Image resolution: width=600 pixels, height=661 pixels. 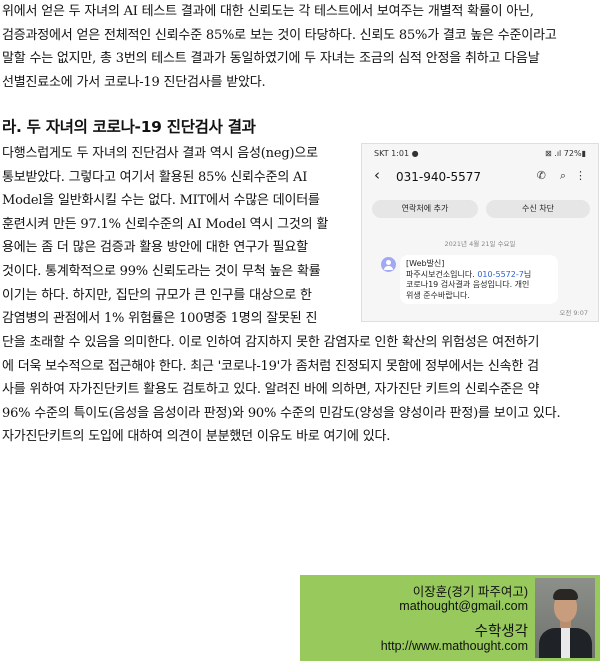 What do you see at coordinates (468, 284) in the screenshot?
I see `message-line: 코로나19 검사결과 음성입니다. 개인` at bounding box center [468, 284].